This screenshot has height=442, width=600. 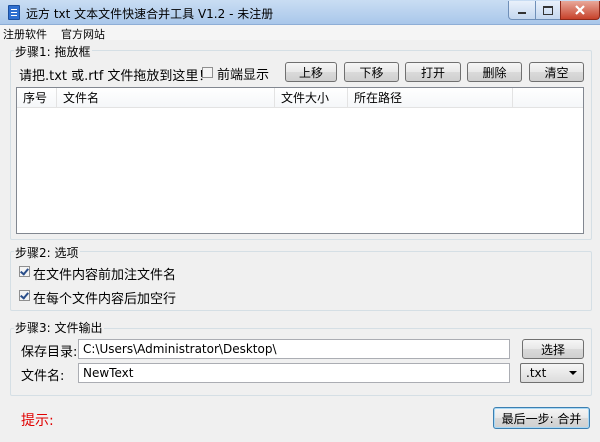 I want to click on open-button: 打开, so click(x=433, y=72).